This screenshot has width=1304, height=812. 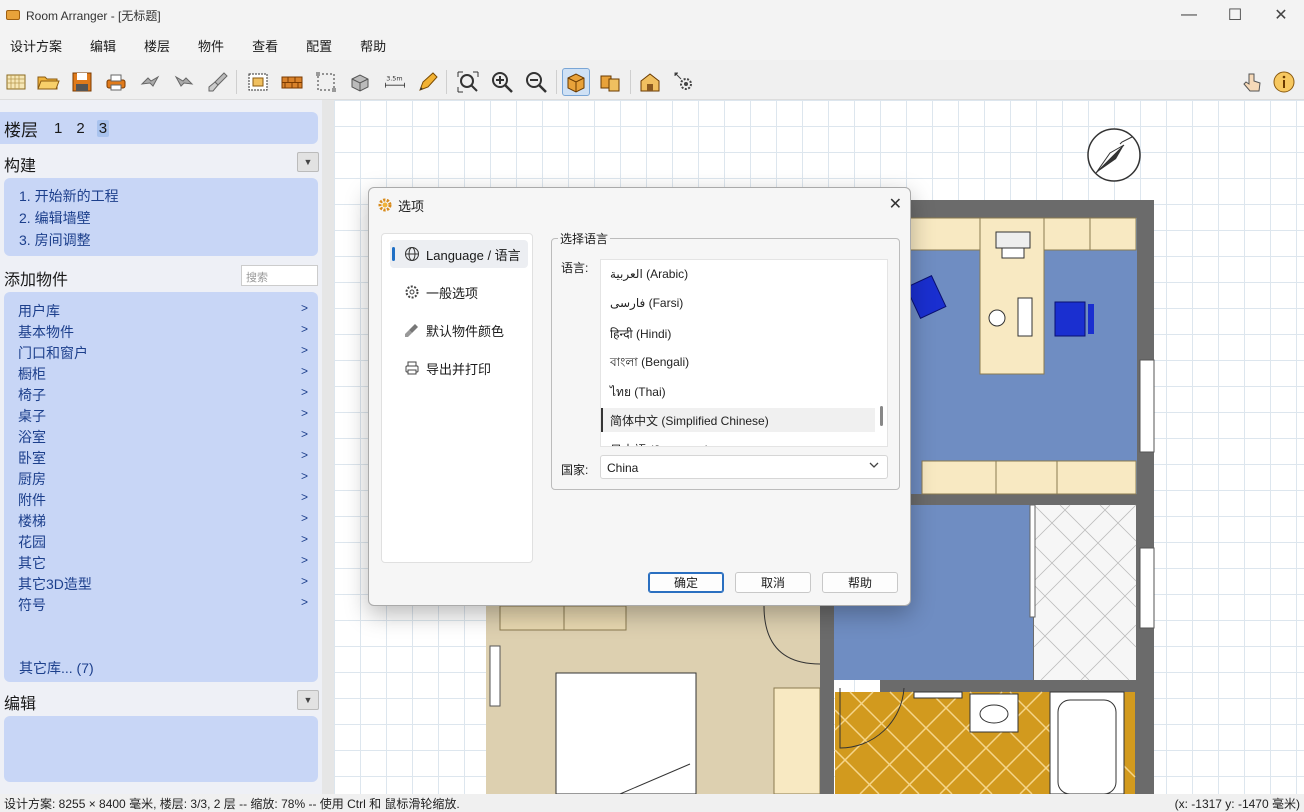 What do you see at coordinates (168, 521) in the screenshot?
I see `category-stairs: 楼梯 >` at bounding box center [168, 521].